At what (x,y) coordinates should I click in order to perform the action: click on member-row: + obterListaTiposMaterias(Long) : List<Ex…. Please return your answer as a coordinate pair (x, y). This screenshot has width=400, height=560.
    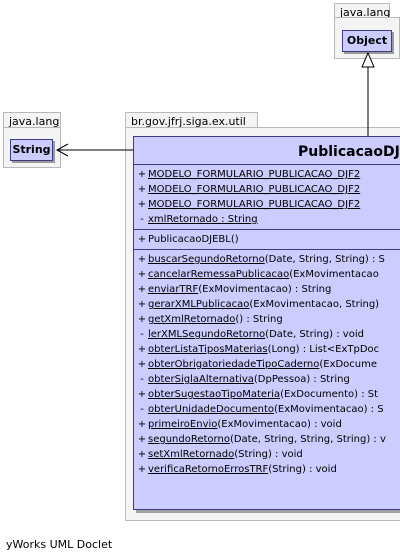
    Looking at the image, I should click on (267, 349).